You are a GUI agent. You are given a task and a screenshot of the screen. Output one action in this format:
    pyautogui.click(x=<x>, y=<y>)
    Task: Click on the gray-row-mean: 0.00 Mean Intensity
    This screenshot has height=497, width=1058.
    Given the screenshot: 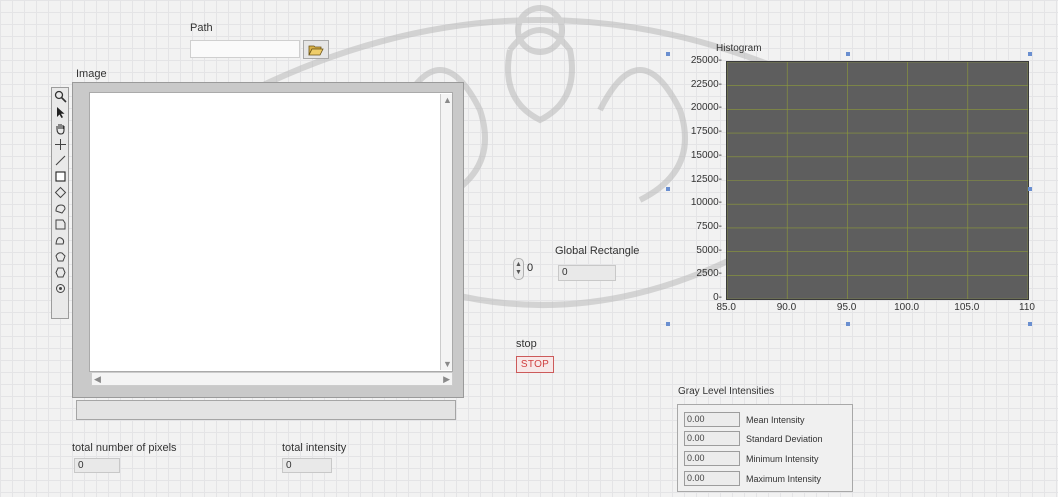 What is the action you would take?
    pyautogui.click(x=744, y=419)
    